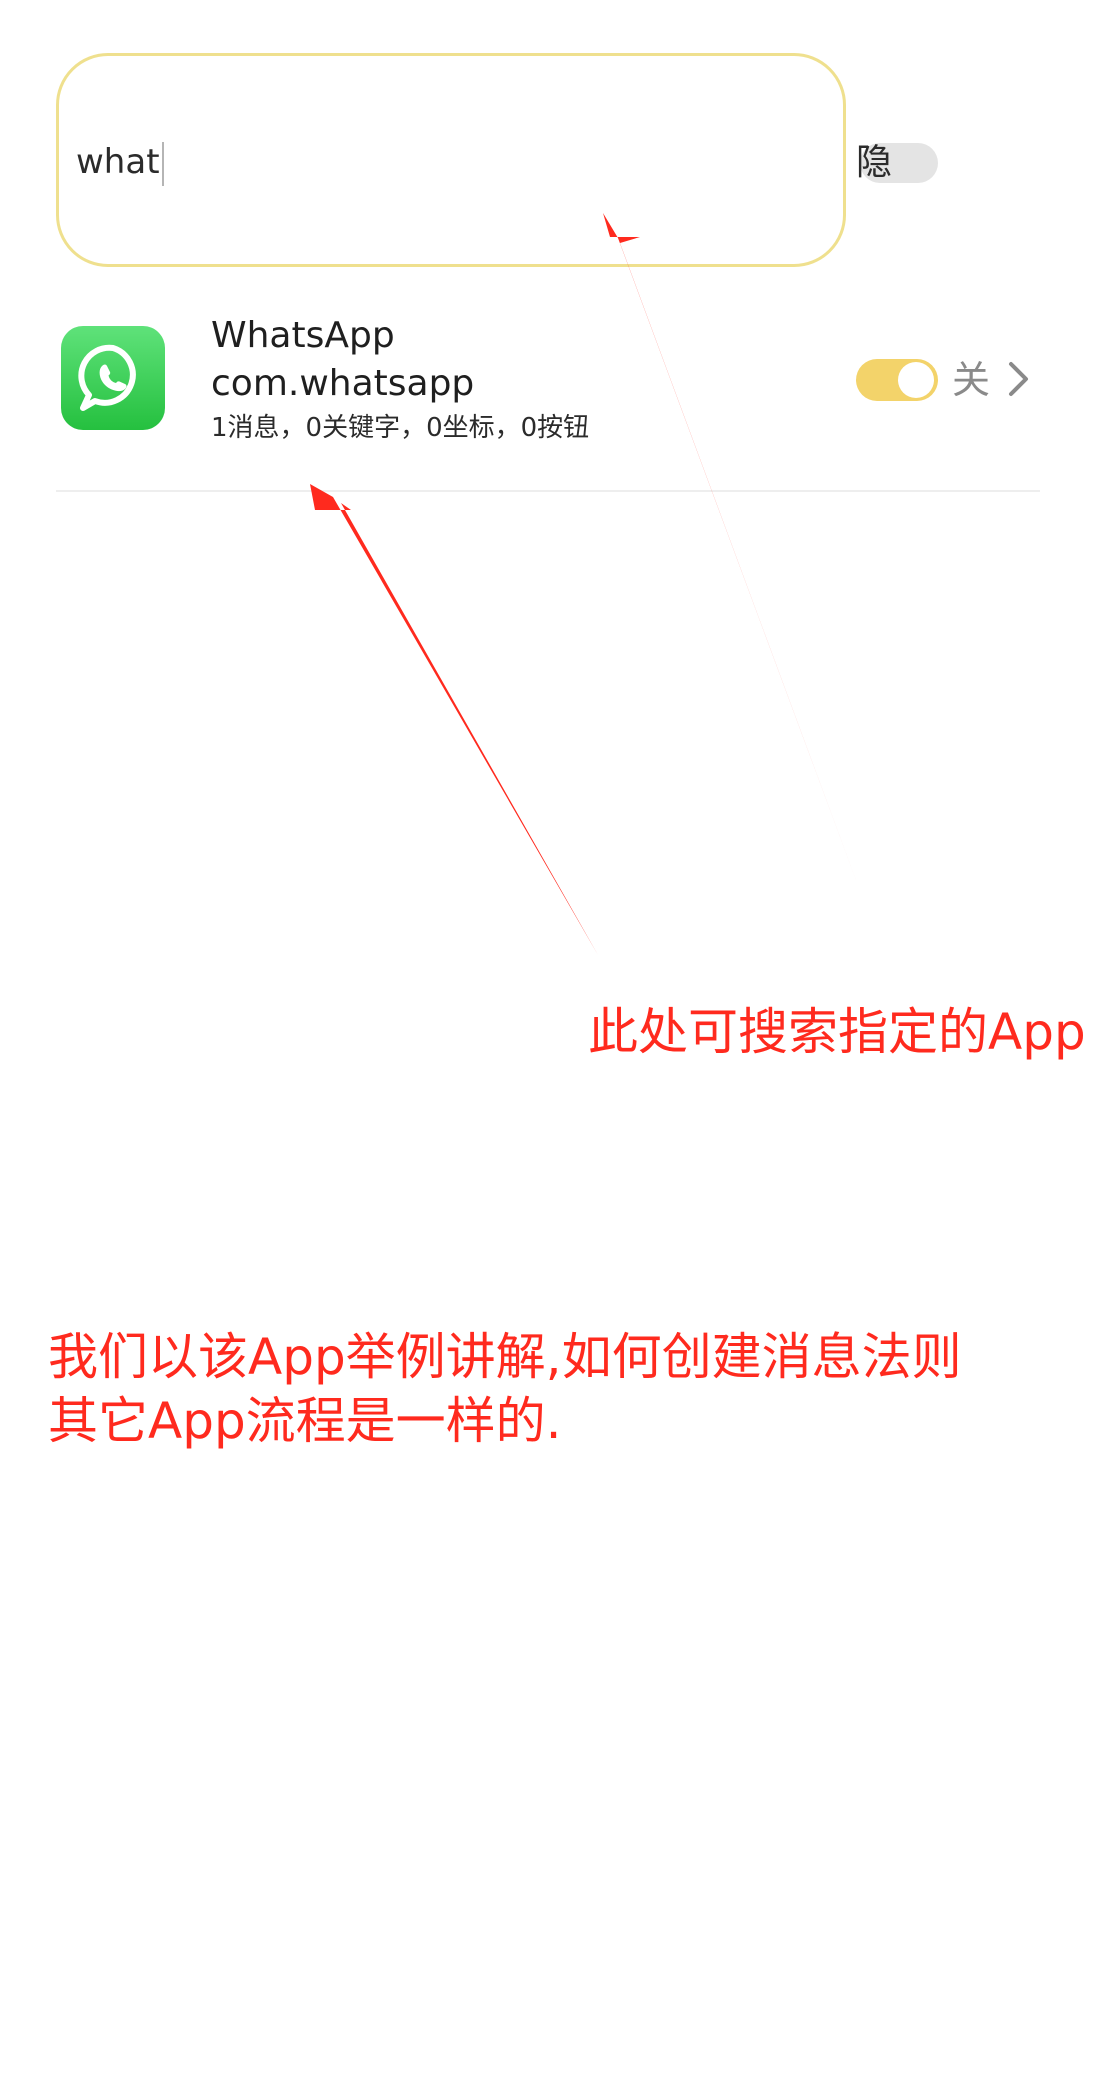 This screenshot has width=1096, height=2077. I want to click on app-name: WhatsApp, so click(303, 335).